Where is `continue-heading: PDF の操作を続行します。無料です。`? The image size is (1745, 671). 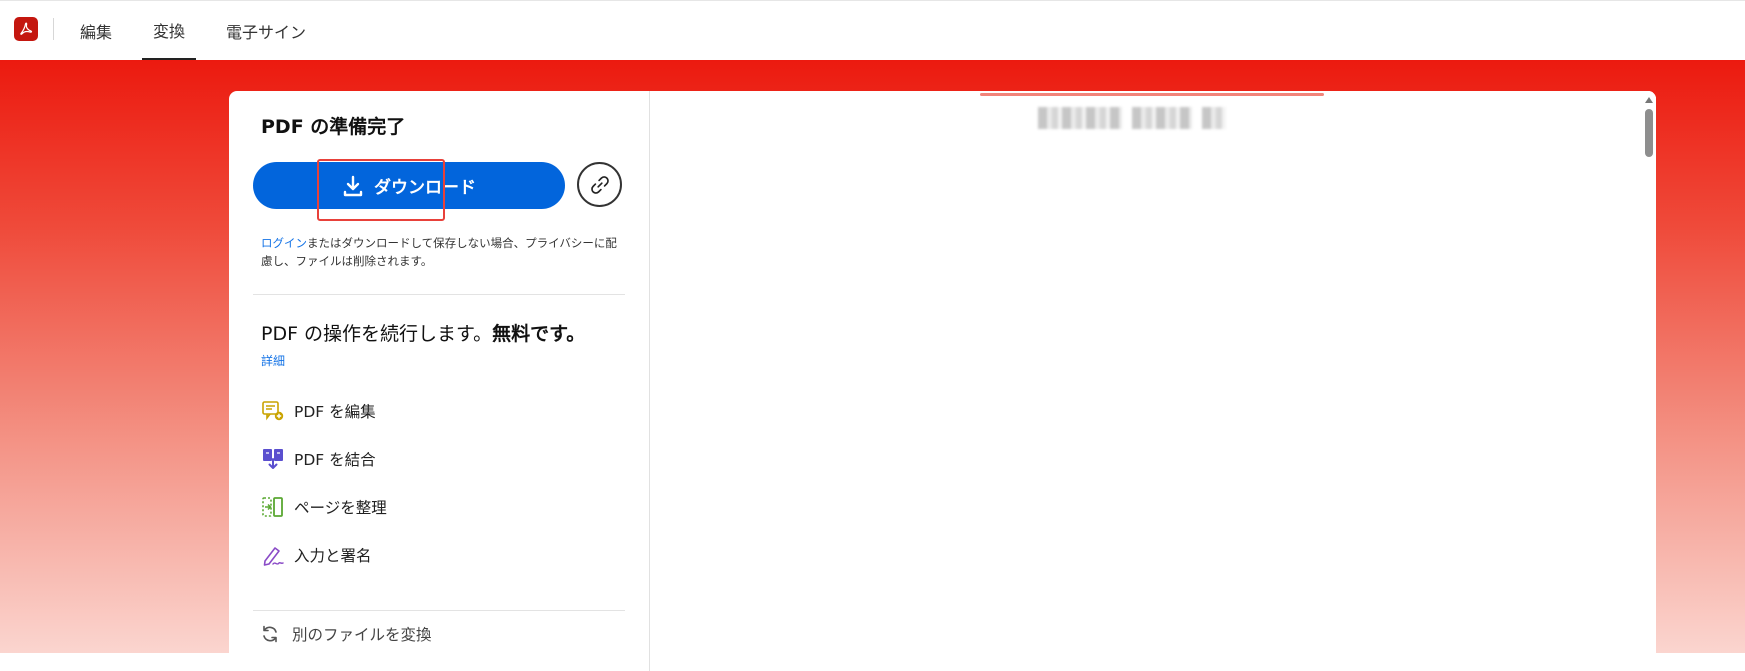
continue-heading: PDF の操作を続行します。無料です。 is located at coordinates (423, 332).